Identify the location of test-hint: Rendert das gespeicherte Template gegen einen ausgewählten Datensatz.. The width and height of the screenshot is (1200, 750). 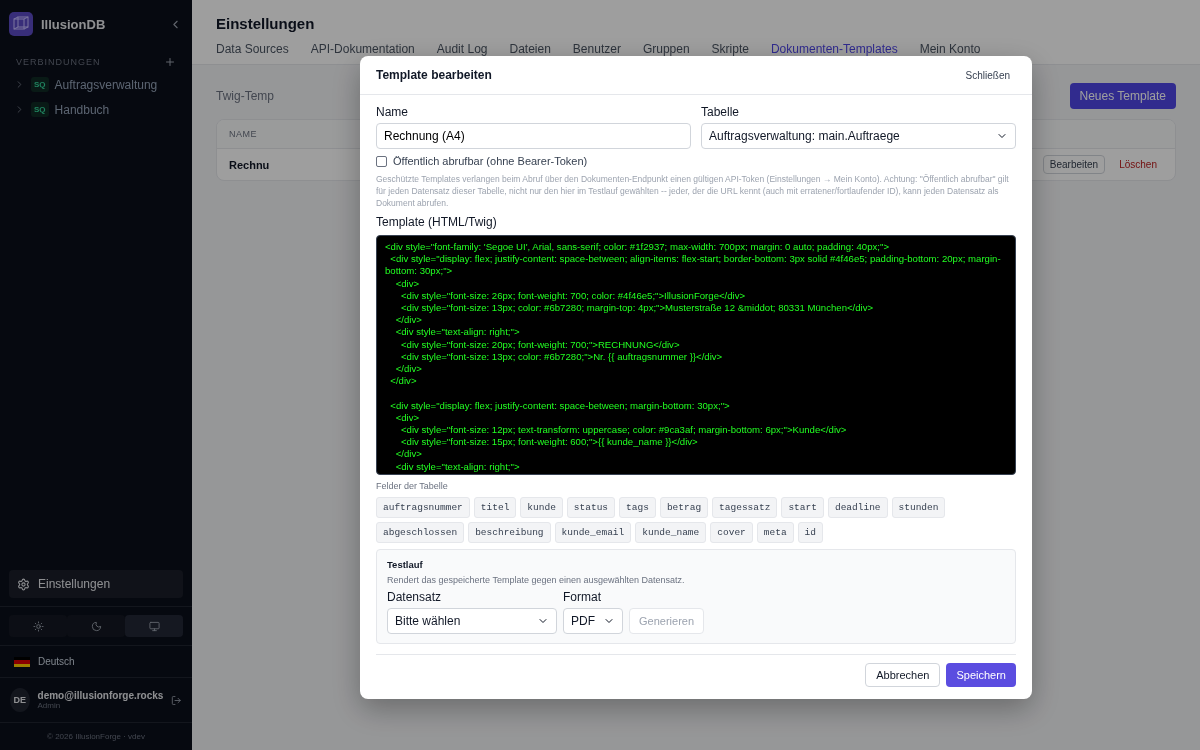
(536, 580).